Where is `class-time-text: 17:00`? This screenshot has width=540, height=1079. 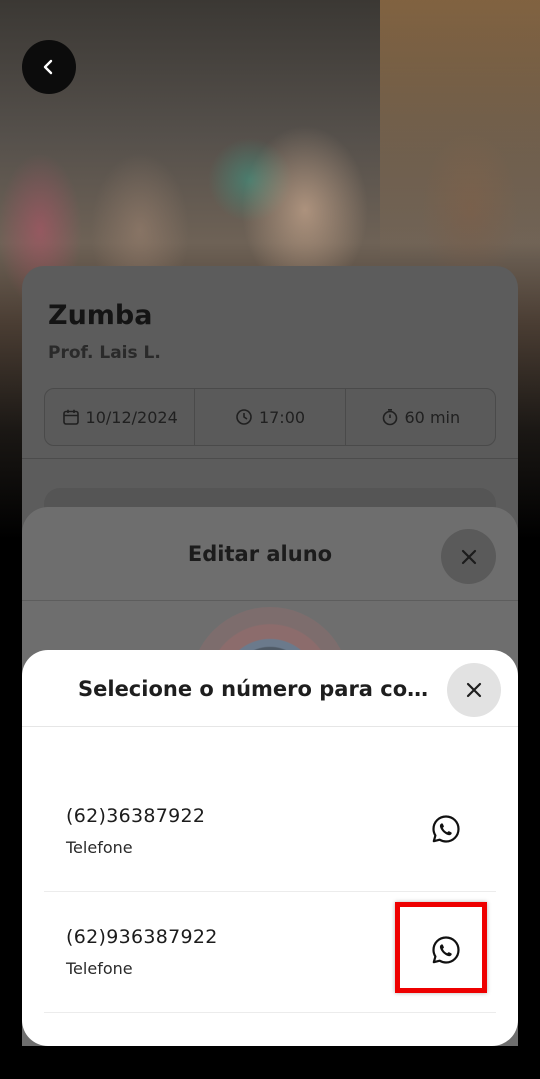
class-time-text: 17:00 is located at coordinates (282, 417).